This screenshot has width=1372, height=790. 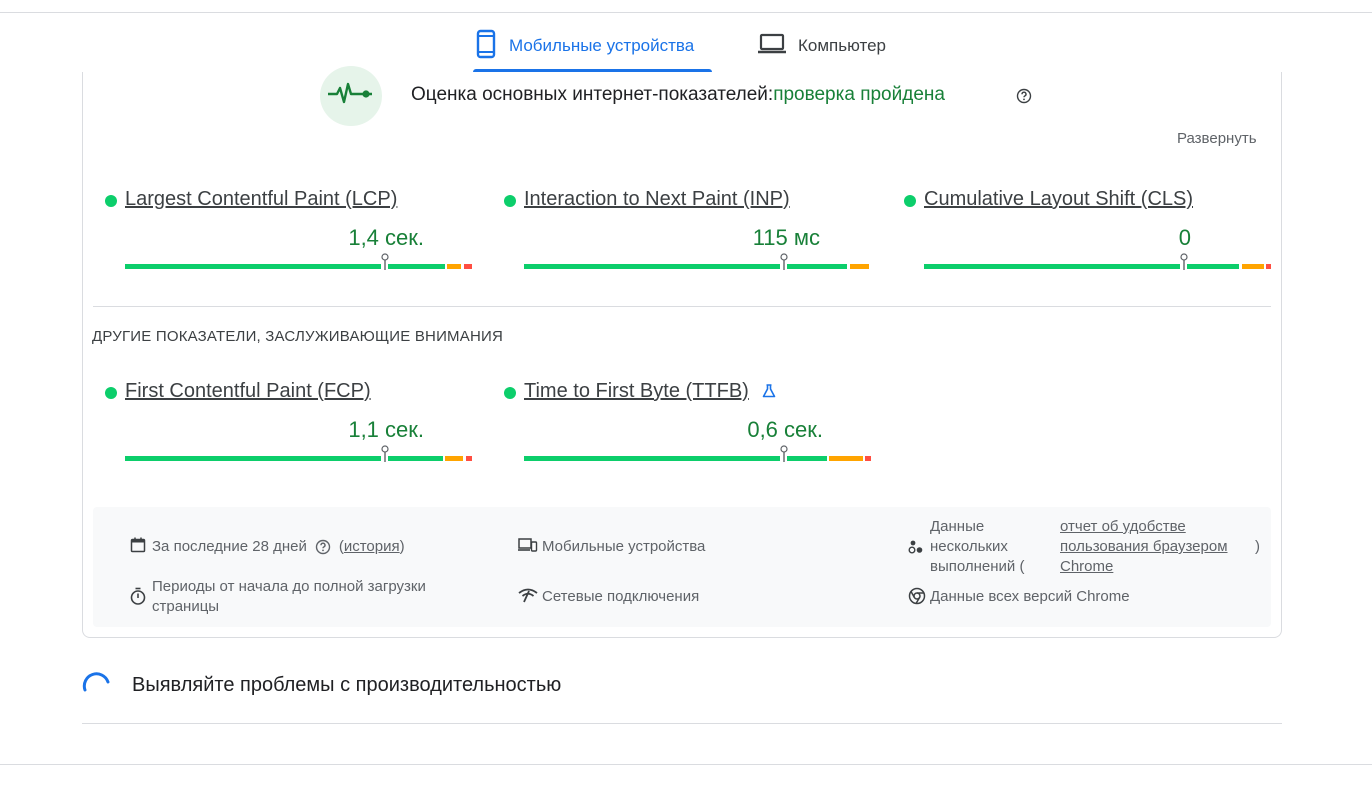 What do you see at coordinates (530, 548) in the screenshot?
I see `devices-icon` at bounding box center [530, 548].